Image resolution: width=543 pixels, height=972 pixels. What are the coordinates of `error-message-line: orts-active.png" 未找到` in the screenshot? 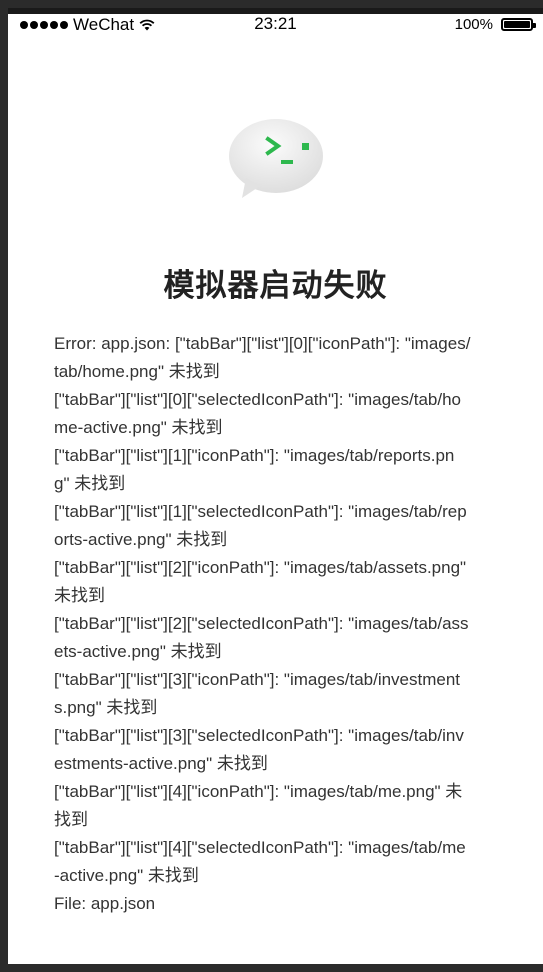 It's located at (141, 539).